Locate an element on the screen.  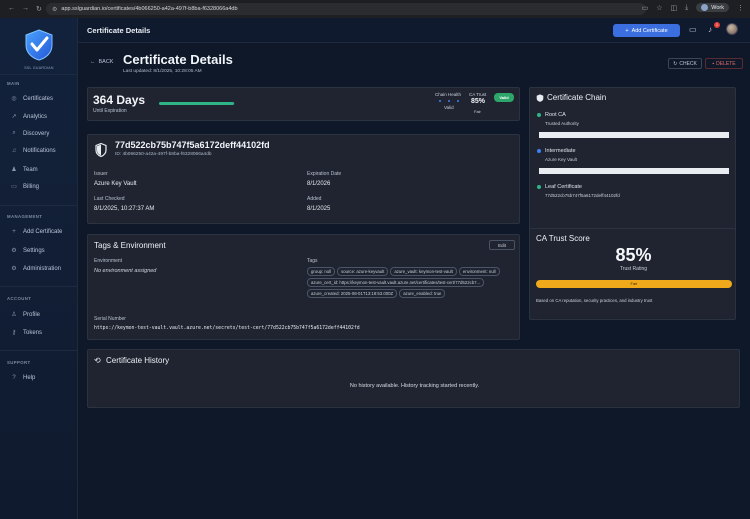
users-icon: ♟ is located at coordinates (14, 170).